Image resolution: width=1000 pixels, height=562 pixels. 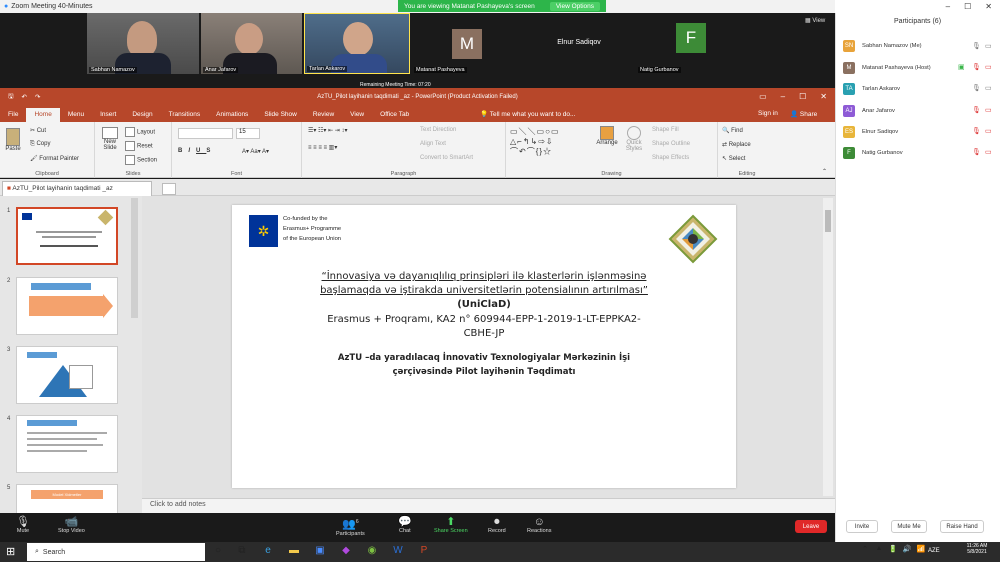 What do you see at coordinates (579, 43) in the screenshot?
I see `video-tile-elnur: Elnur Sadiqov` at bounding box center [579, 43].